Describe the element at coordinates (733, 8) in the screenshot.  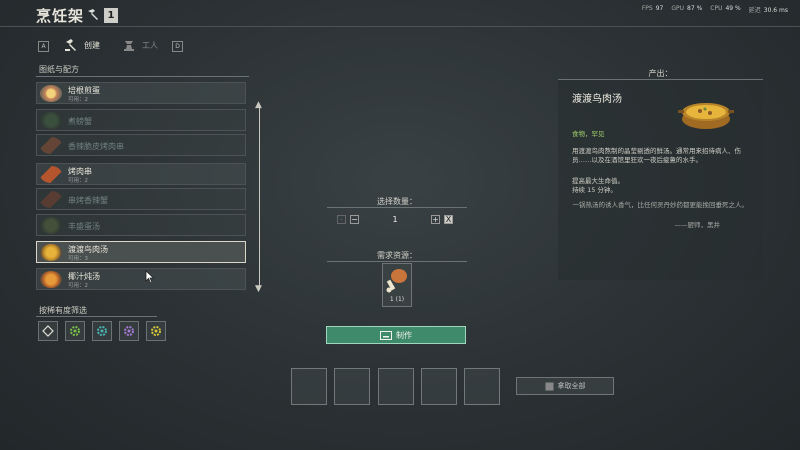
I see `cpu-value: 49 %` at that location.